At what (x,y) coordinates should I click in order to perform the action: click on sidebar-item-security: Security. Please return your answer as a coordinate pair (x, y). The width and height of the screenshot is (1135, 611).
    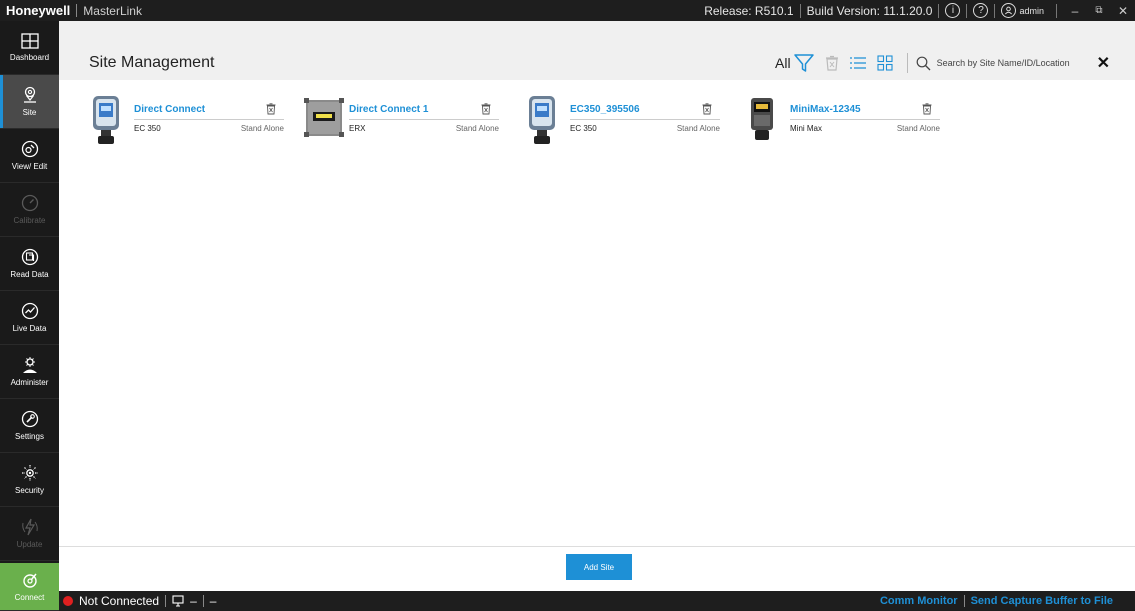
    Looking at the image, I should click on (29, 480).